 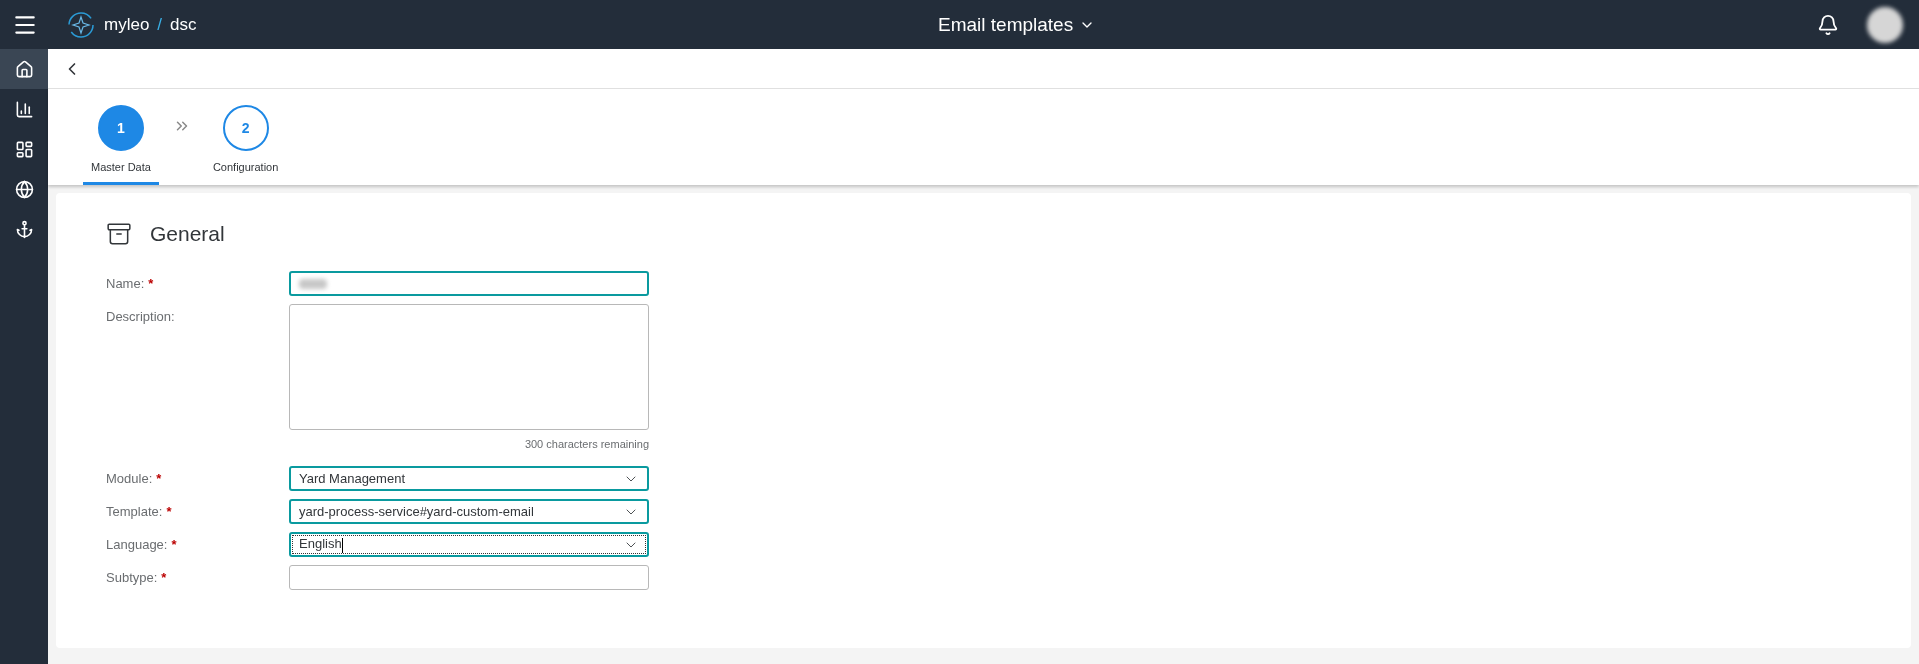 I want to click on brand-name: myleo, so click(x=127, y=24).